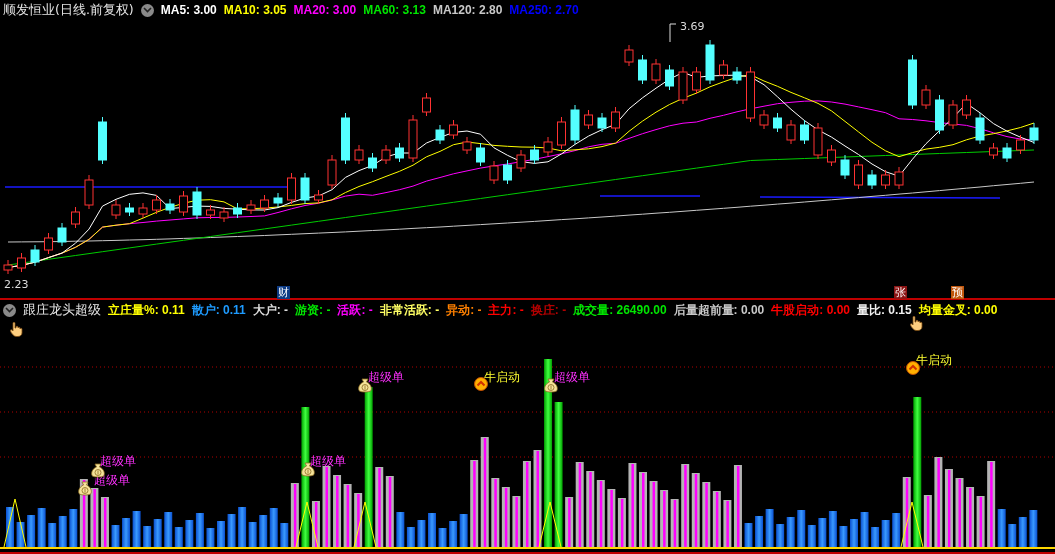 Image resolution: width=1055 pixels, height=554 pixels. I want to click on indicator-value: 立庄量%: 0.11, so click(146, 310).